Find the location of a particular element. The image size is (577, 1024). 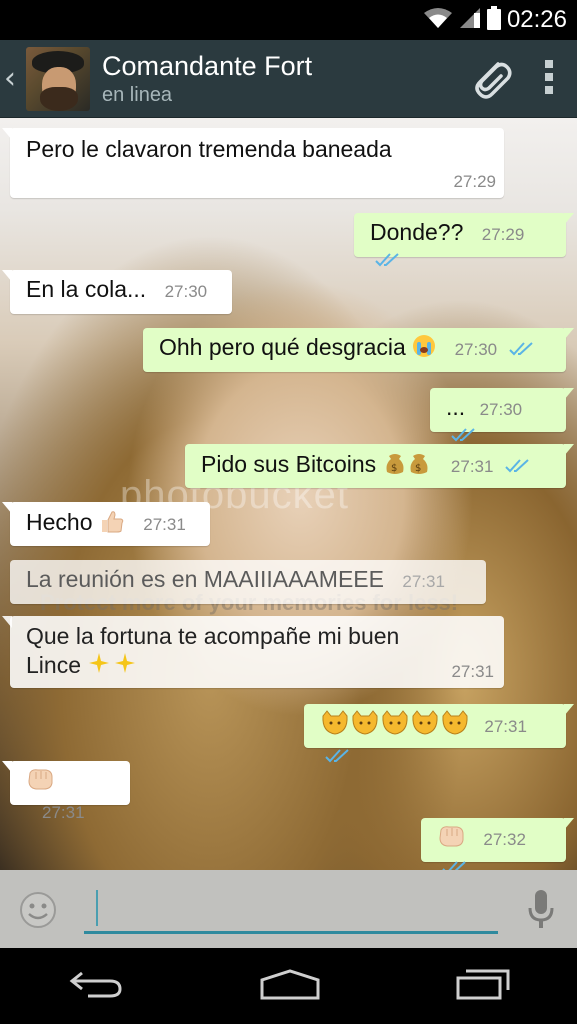

home-icon is located at coordinates (290, 986).